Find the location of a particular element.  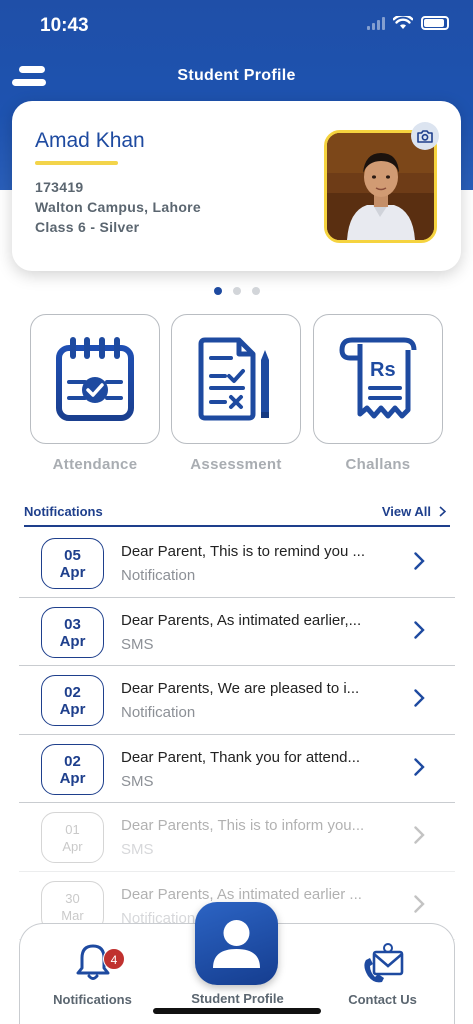

camera-icon is located at coordinates (425, 136).